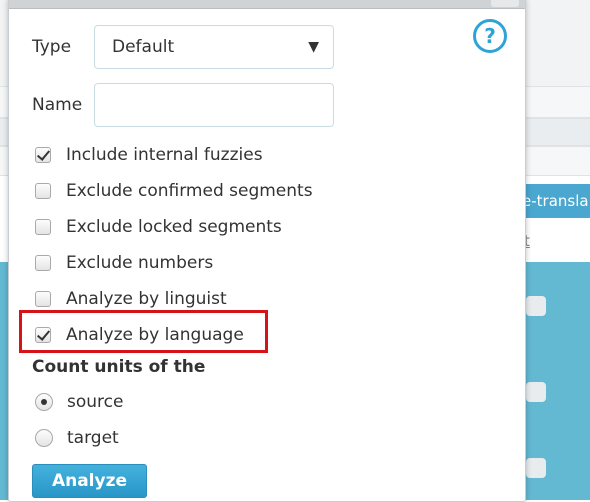 The height and width of the screenshot is (502, 590). Describe the element at coordinates (267, 4) in the screenshot. I see `dialog-titlebar` at that location.